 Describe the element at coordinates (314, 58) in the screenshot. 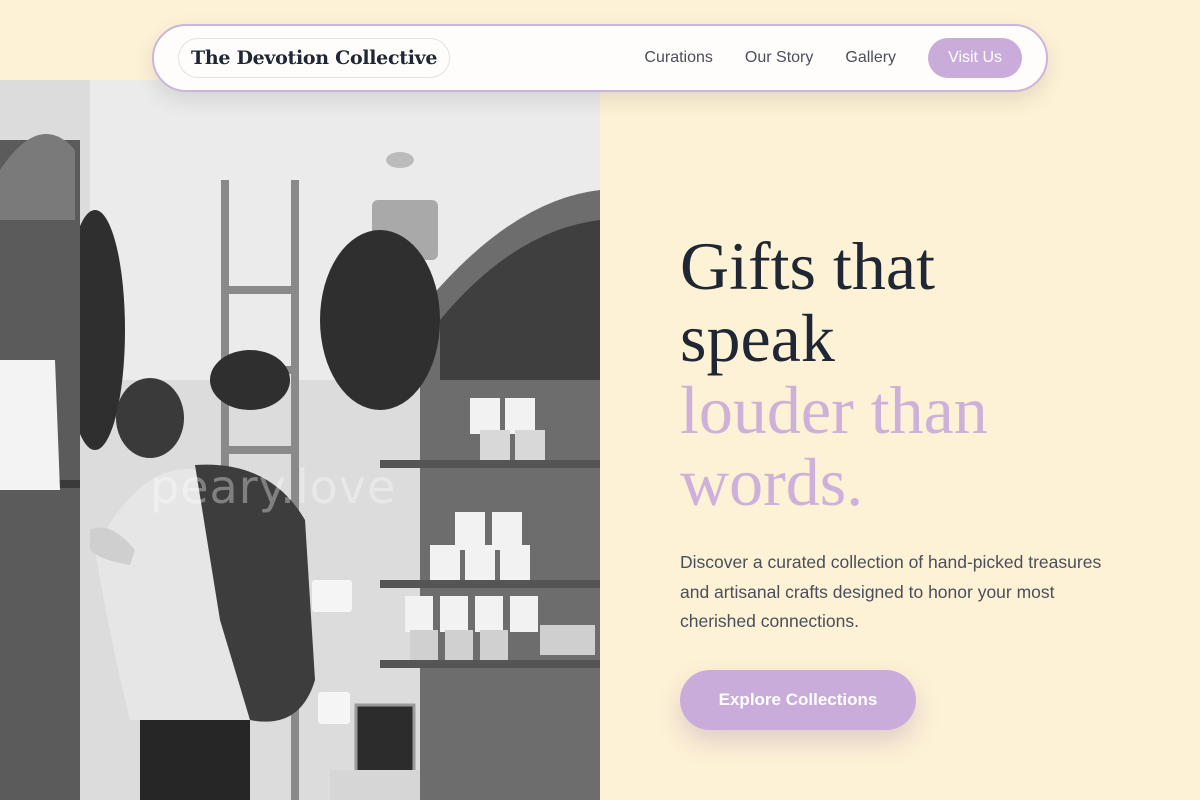

I see `brand-logo: The Devotion Collective` at that location.